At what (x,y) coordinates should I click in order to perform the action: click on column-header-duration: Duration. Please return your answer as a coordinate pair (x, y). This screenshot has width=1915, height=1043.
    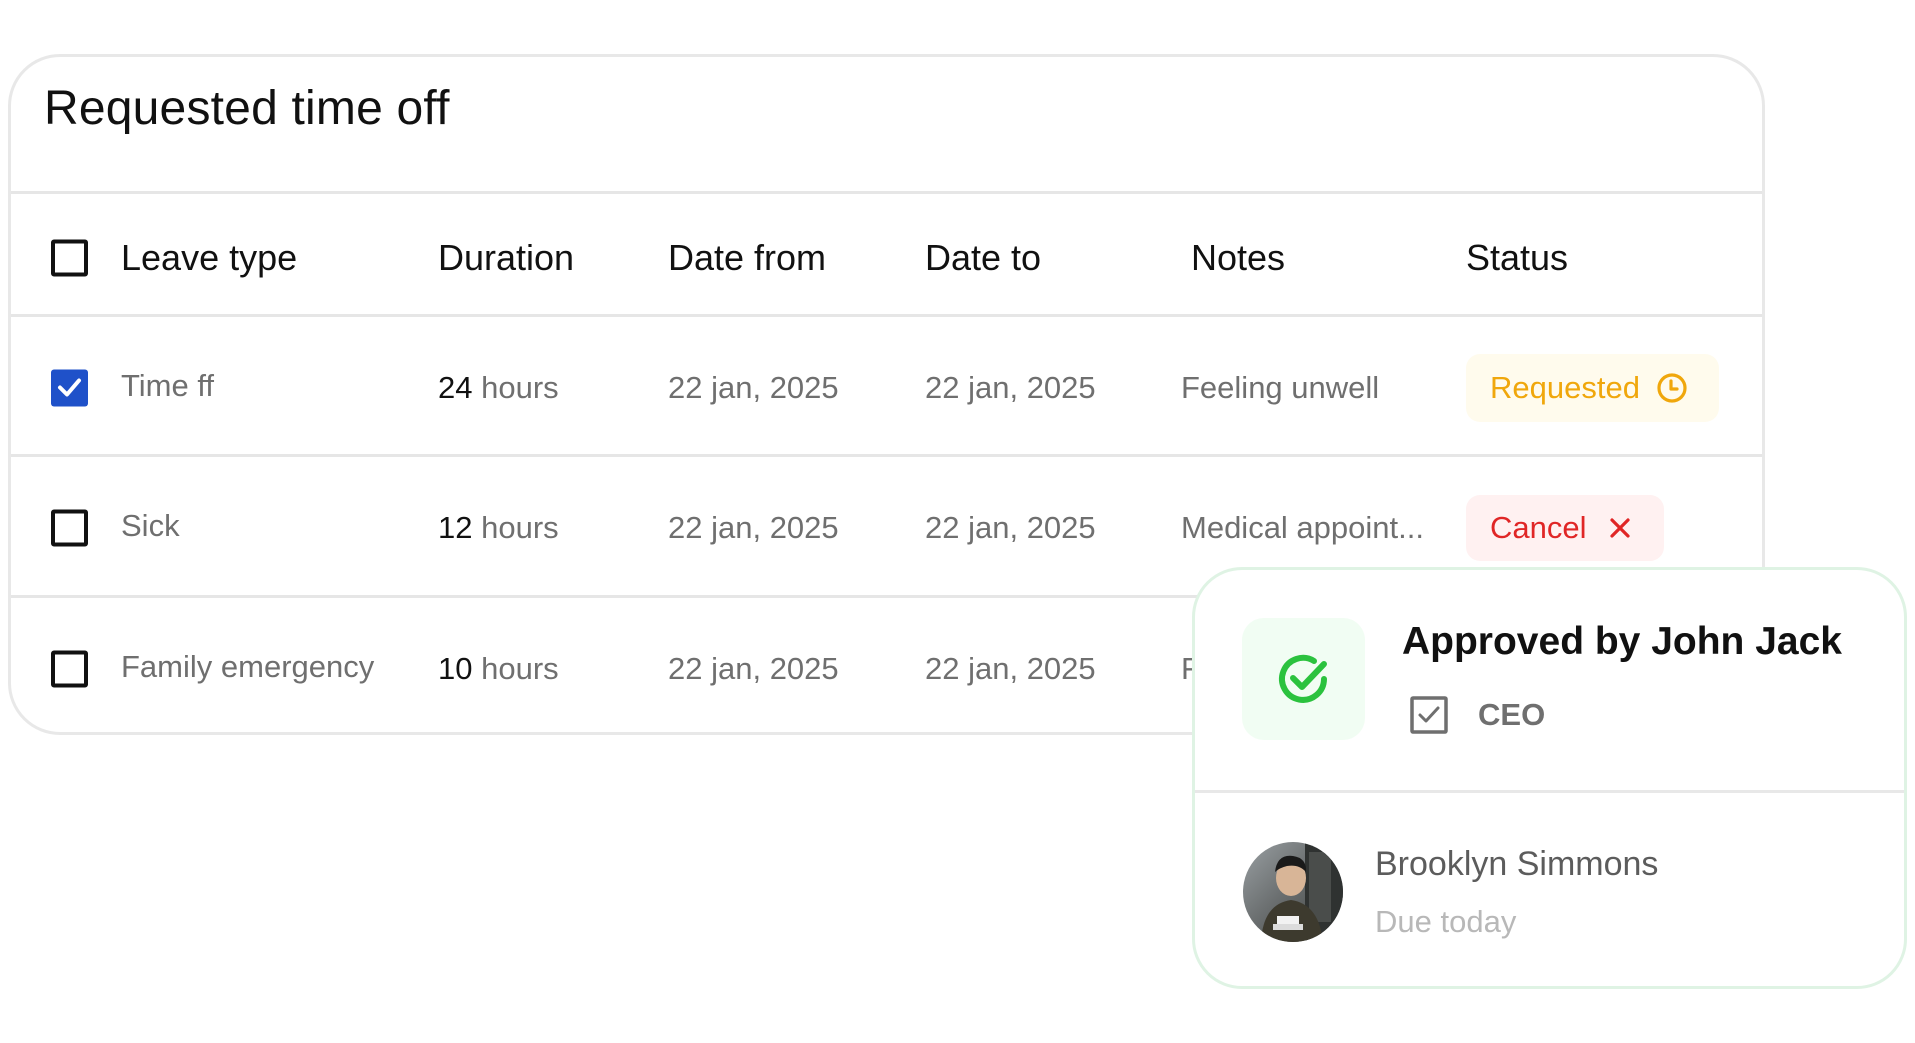
    Looking at the image, I should click on (506, 258).